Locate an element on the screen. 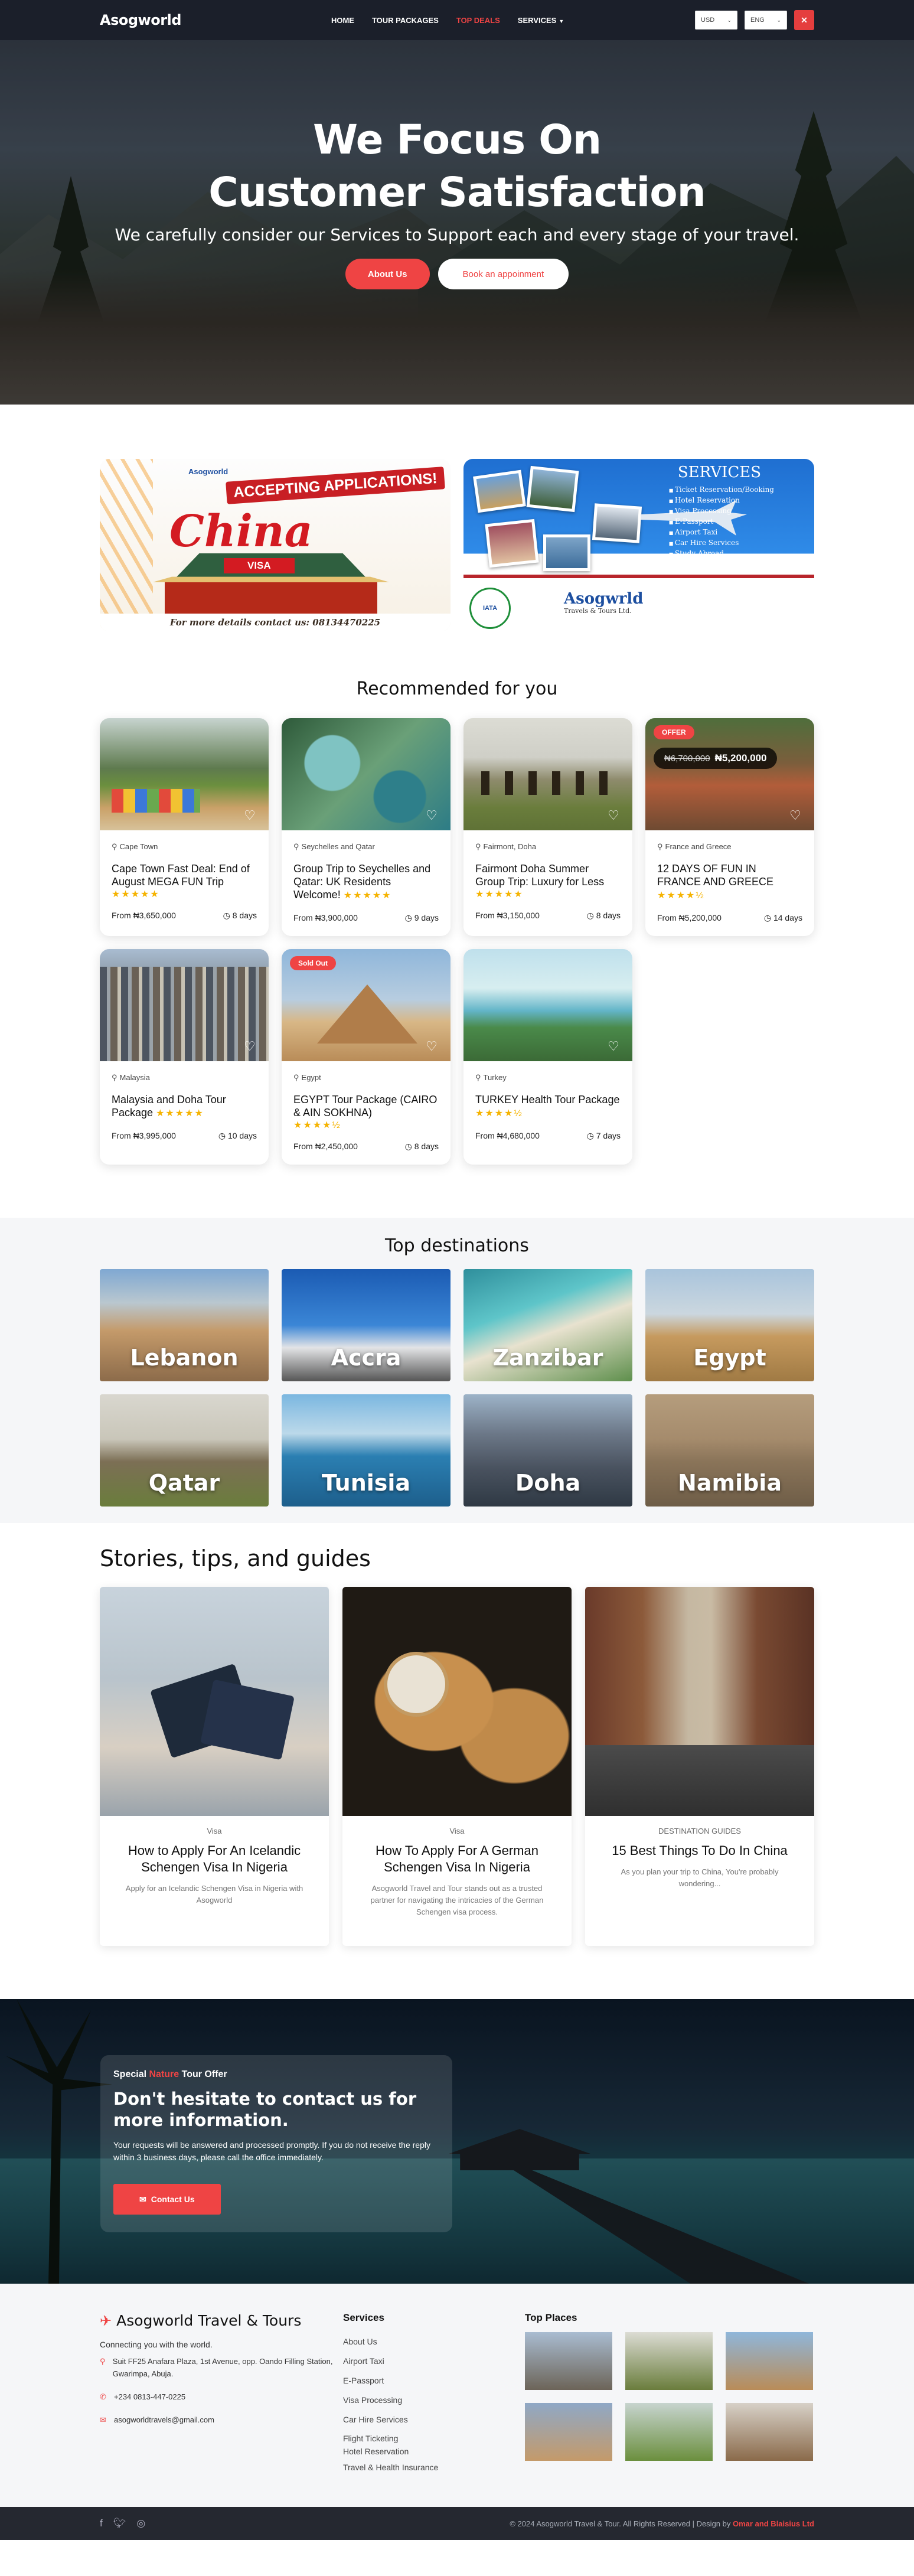 The height and width of the screenshot is (2576, 914). twitter-icon: 🐦︎ is located at coordinates (119, 2524).